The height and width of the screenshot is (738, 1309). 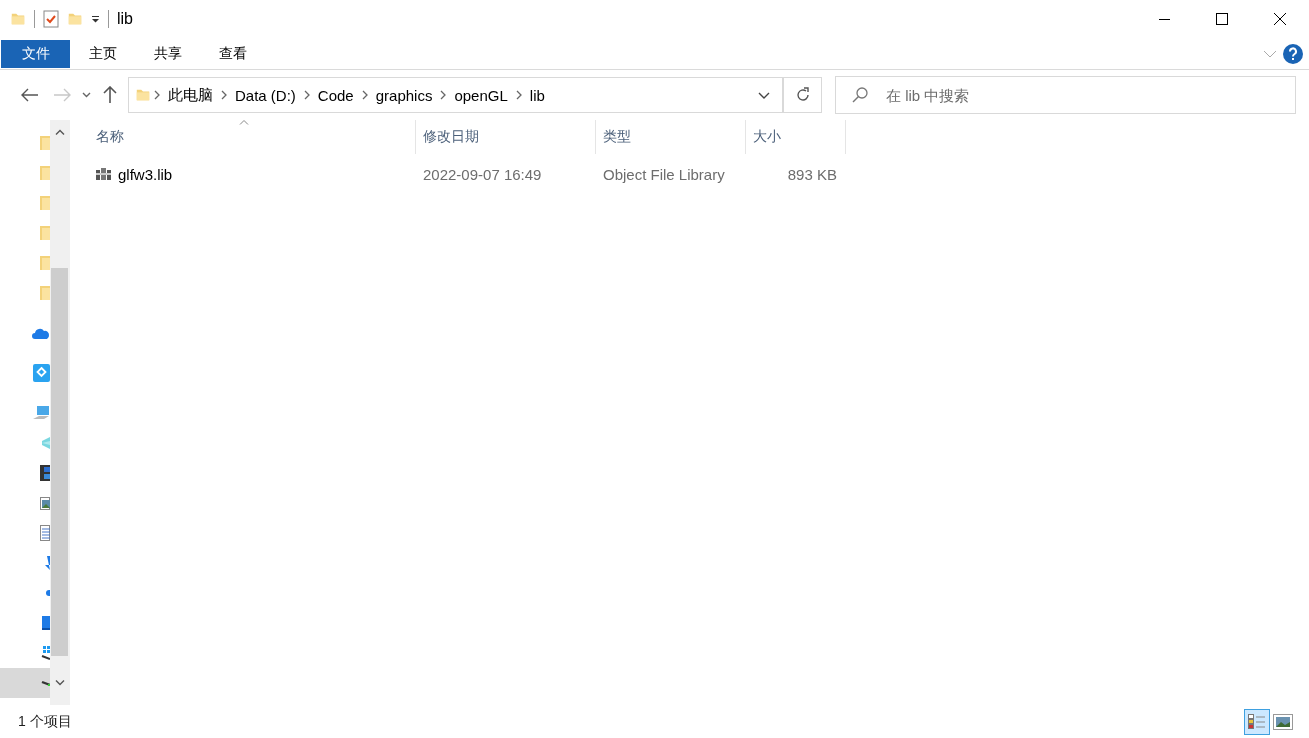 What do you see at coordinates (537, 95) in the screenshot?
I see `breadcrumb-item: lib` at bounding box center [537, 95].